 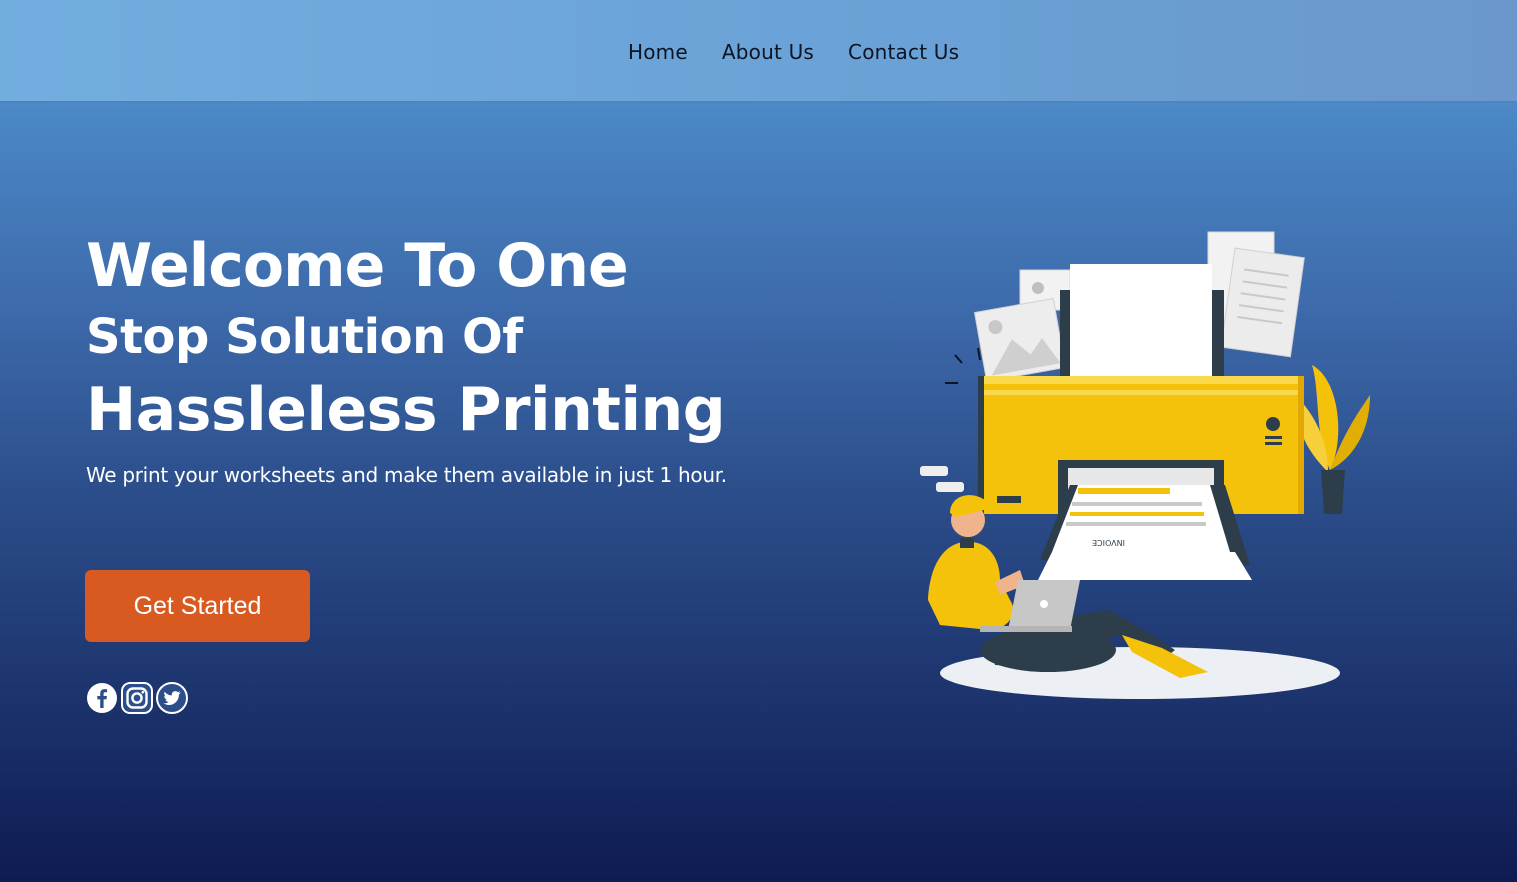 I want to click on motion-marks, so click(x=963, y=365).